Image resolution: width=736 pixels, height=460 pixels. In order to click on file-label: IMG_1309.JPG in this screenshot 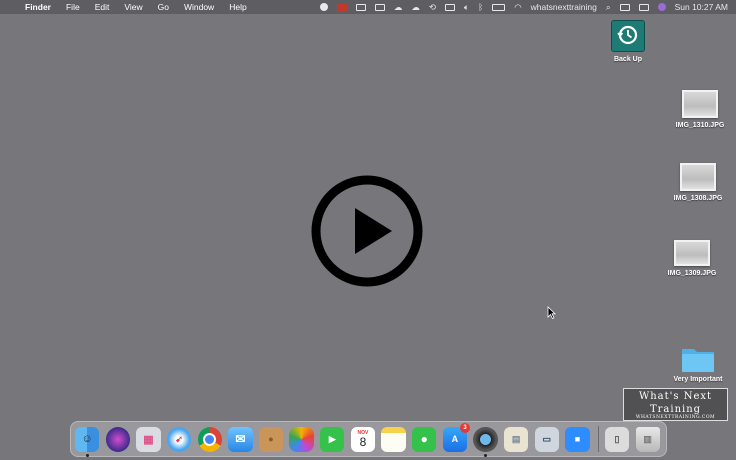, I will do `click(692, 273)`.